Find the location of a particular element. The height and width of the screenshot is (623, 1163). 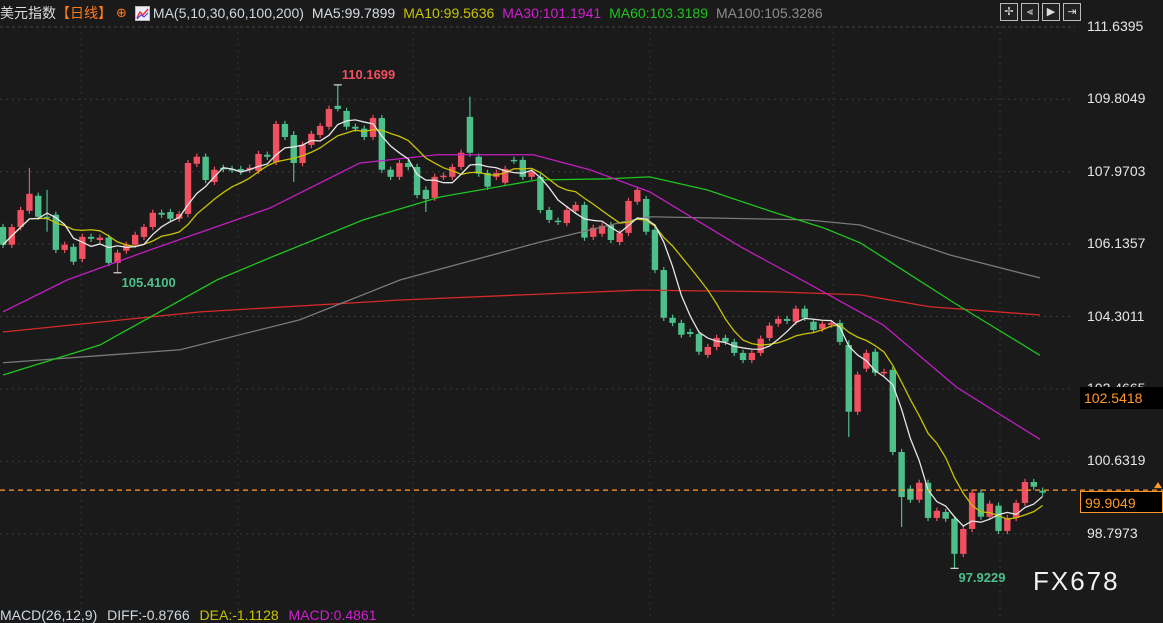

macd-diff: DIFF:-0.8766 is located at coordinates (148, 615).